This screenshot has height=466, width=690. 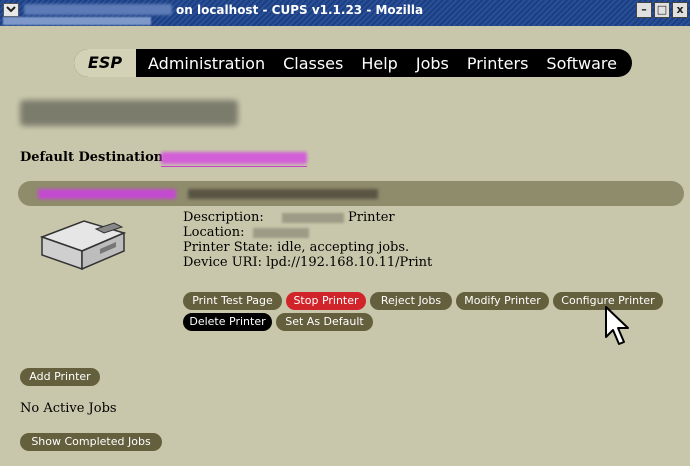 I want to click on printer-model-text, so click(x=283, y=194).